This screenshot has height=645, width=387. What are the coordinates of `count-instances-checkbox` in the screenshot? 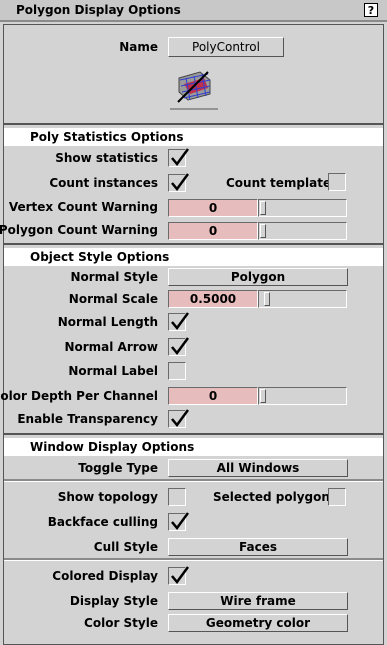 It's located at (178, 182).